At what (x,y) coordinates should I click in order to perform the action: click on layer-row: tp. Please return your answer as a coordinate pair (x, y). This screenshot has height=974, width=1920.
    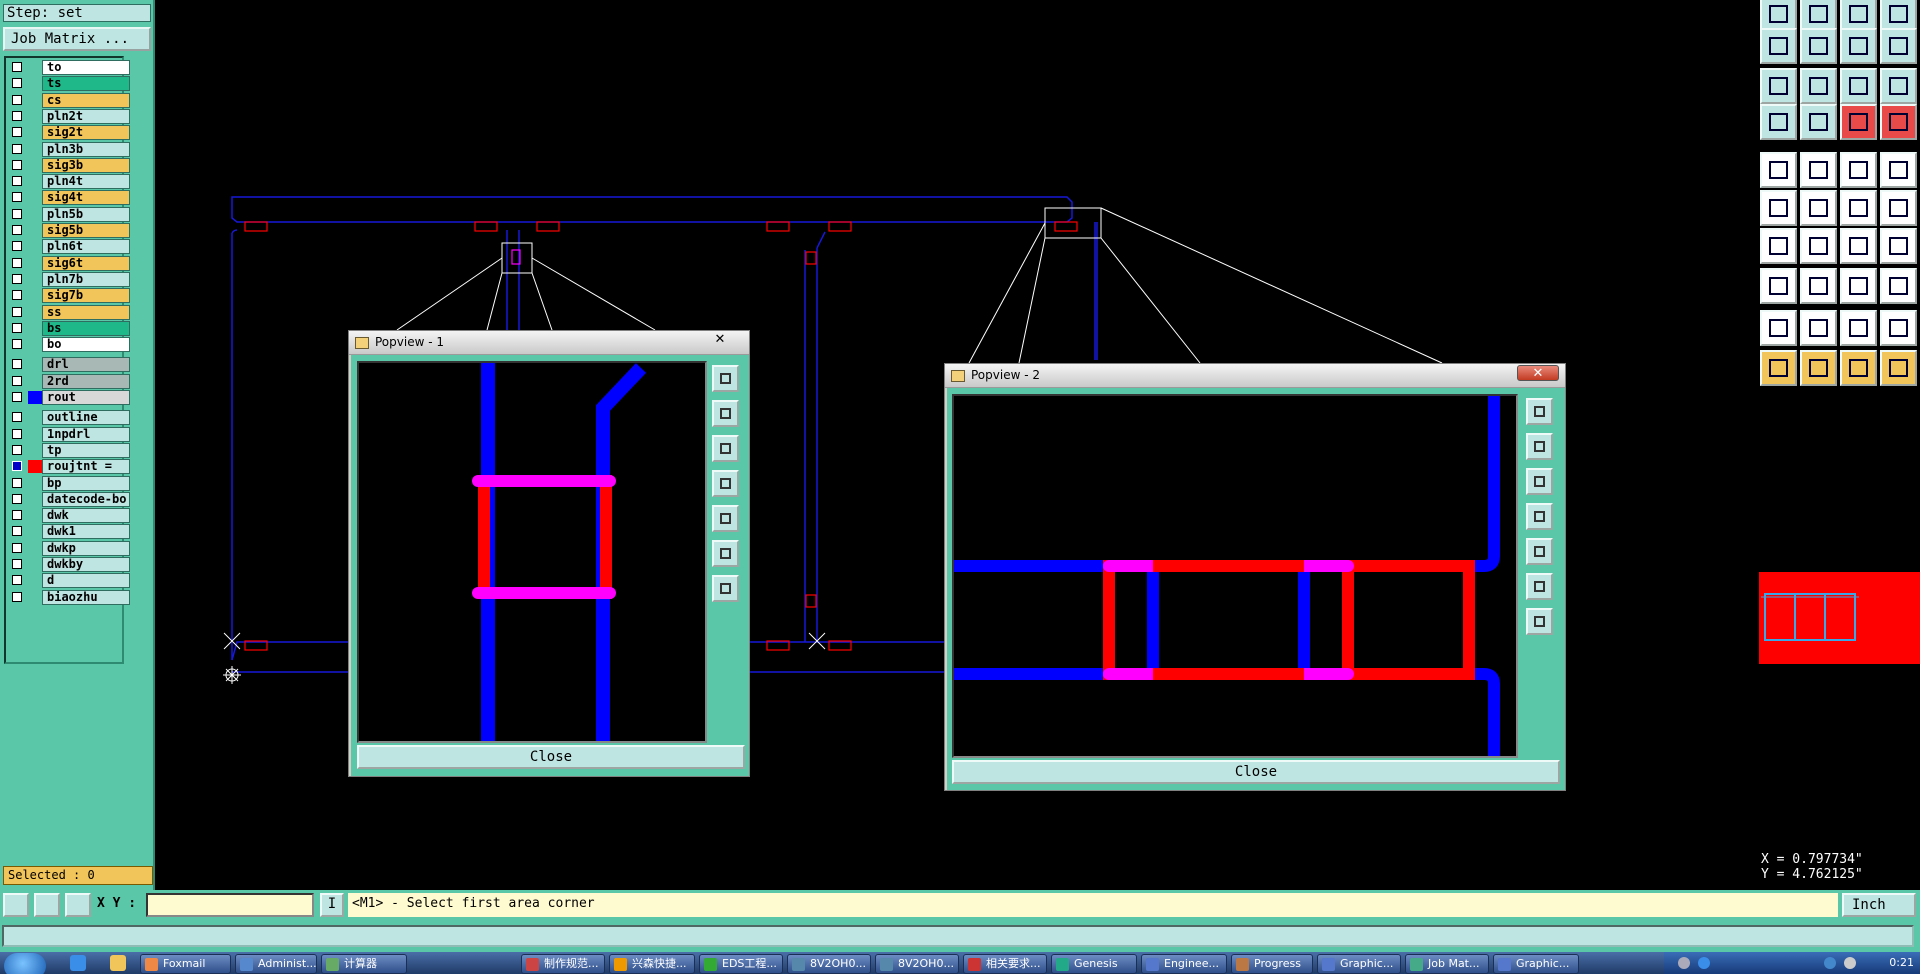
    Looking at the image, I should click on (69, 450).